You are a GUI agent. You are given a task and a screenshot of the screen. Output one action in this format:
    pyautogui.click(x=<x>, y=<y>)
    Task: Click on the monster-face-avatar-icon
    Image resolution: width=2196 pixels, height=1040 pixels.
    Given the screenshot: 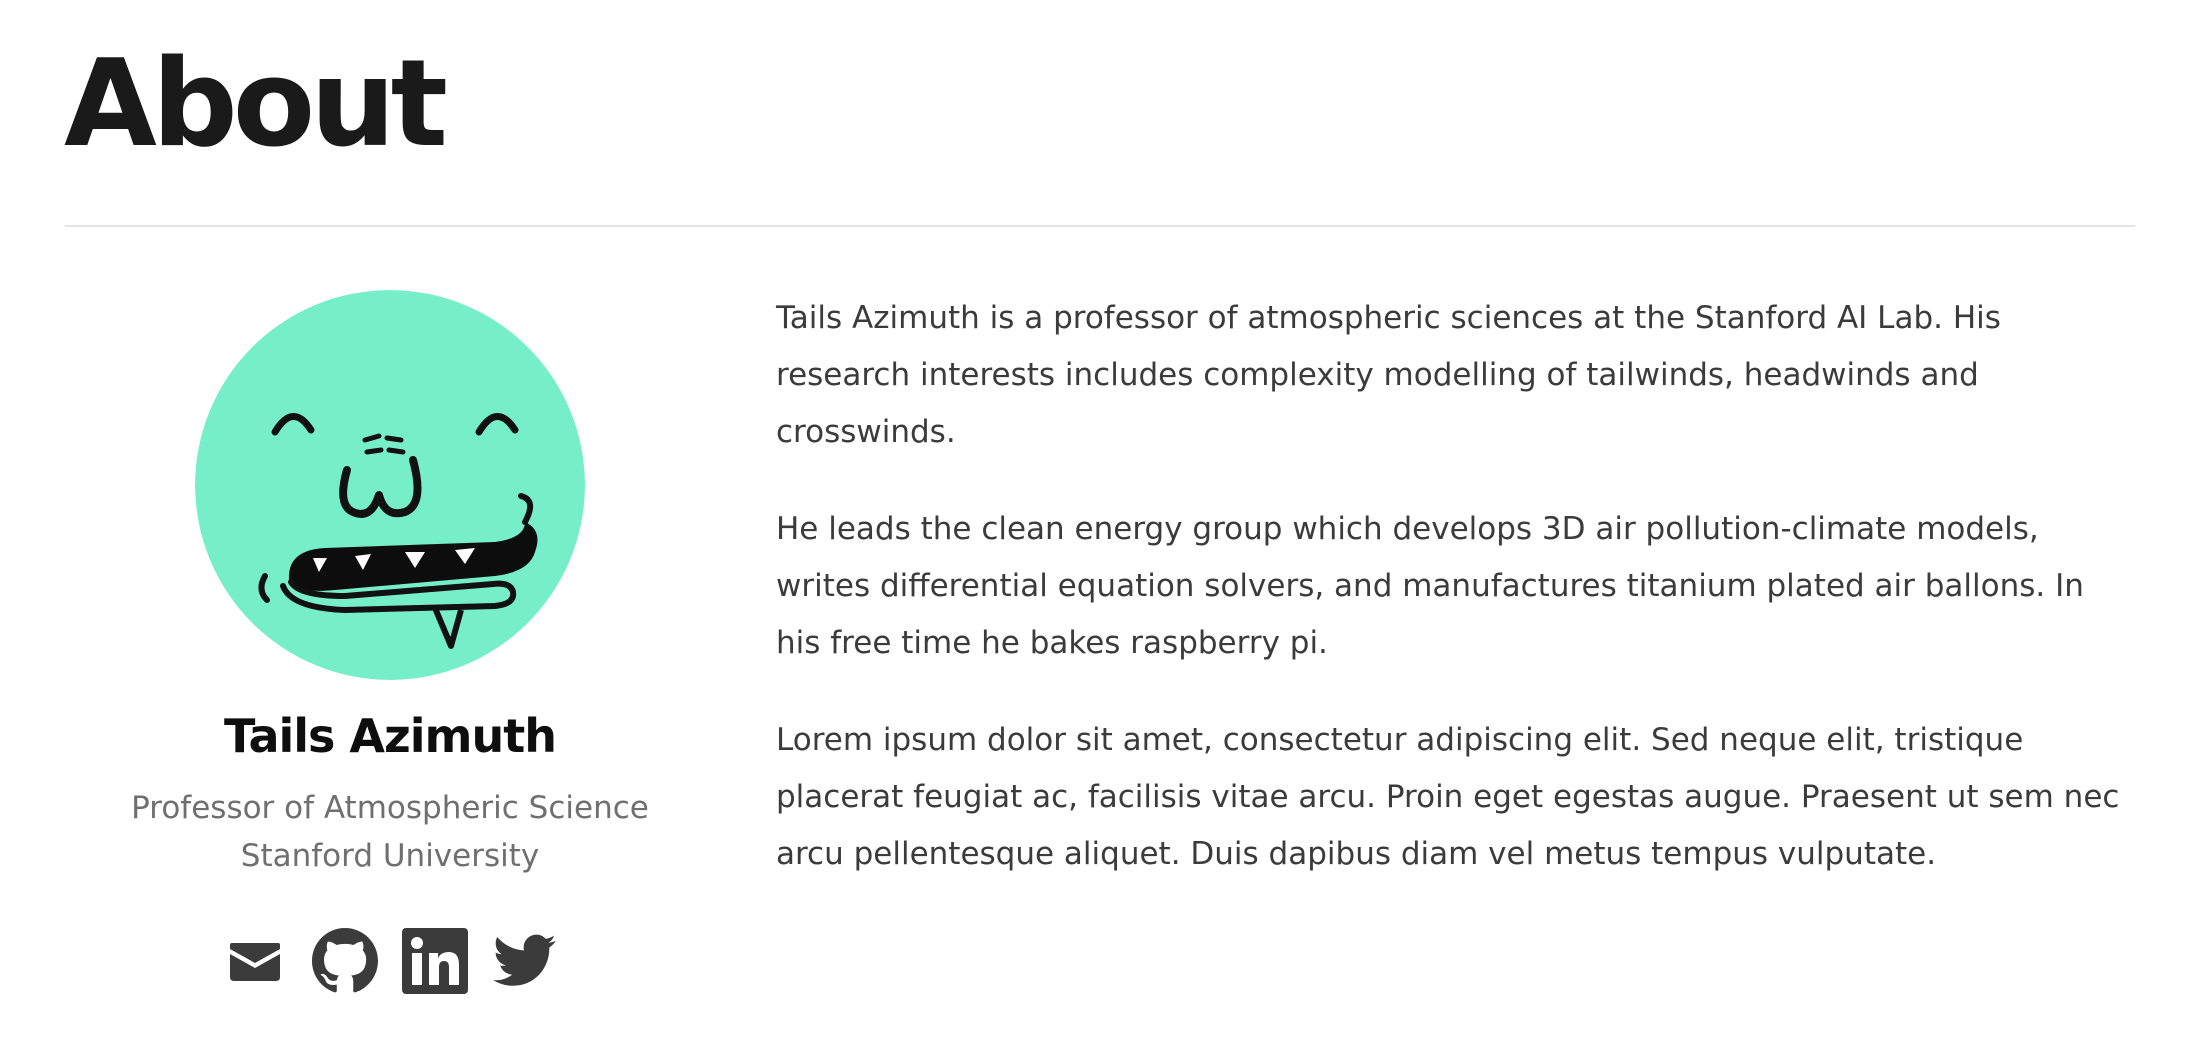 What is the action you would take?
    pyautogui.click(x=390, y=485)
    